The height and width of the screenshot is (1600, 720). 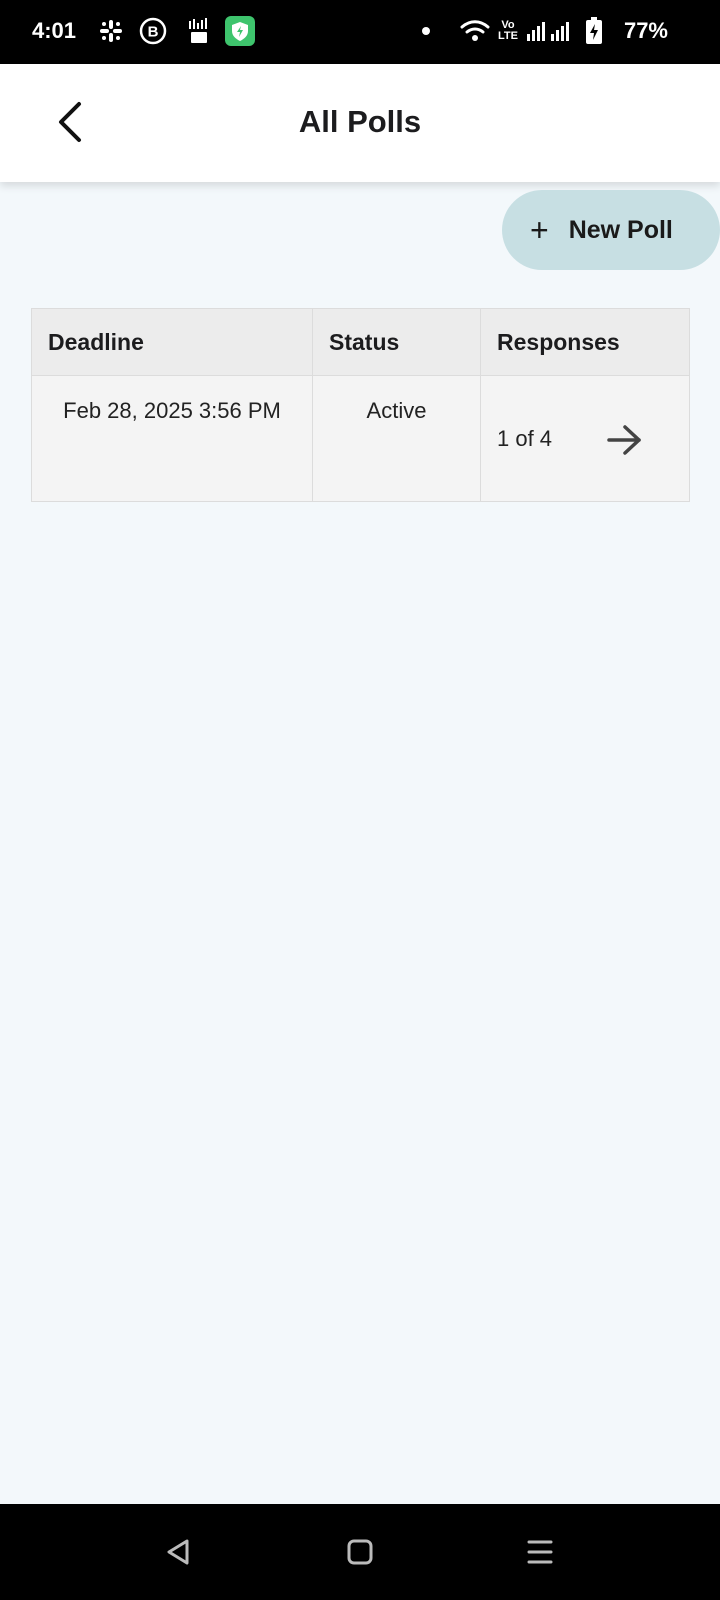 I want to click on battery-charging-icon, so click(x=594, y=31).